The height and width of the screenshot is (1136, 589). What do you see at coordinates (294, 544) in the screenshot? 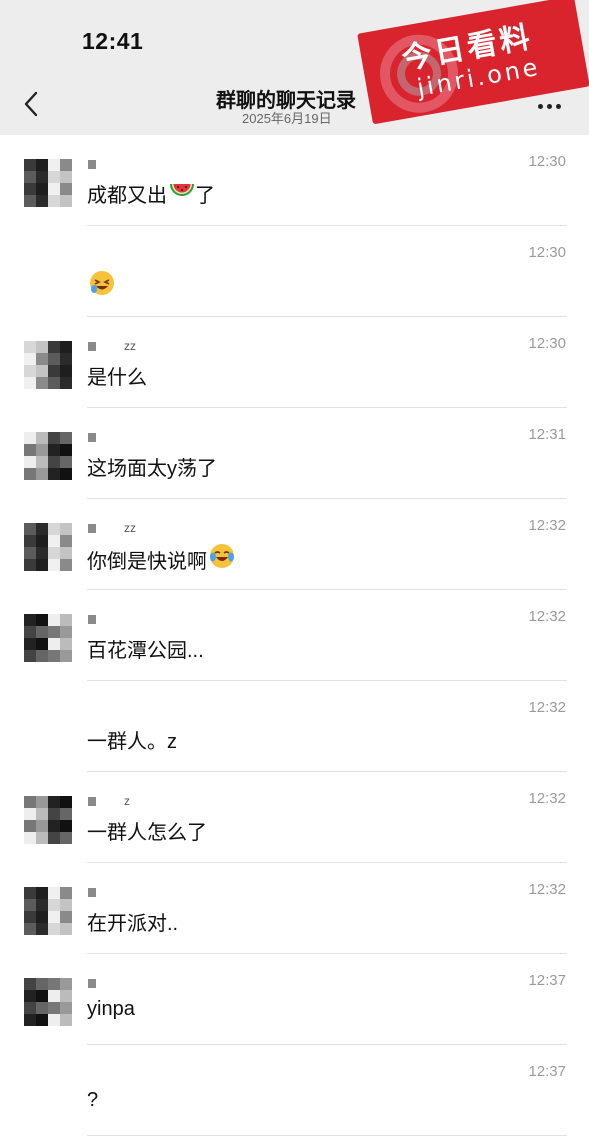
I see `message-row: zz 12:32 你倒是快说啊` at bounding box center [294, 544].